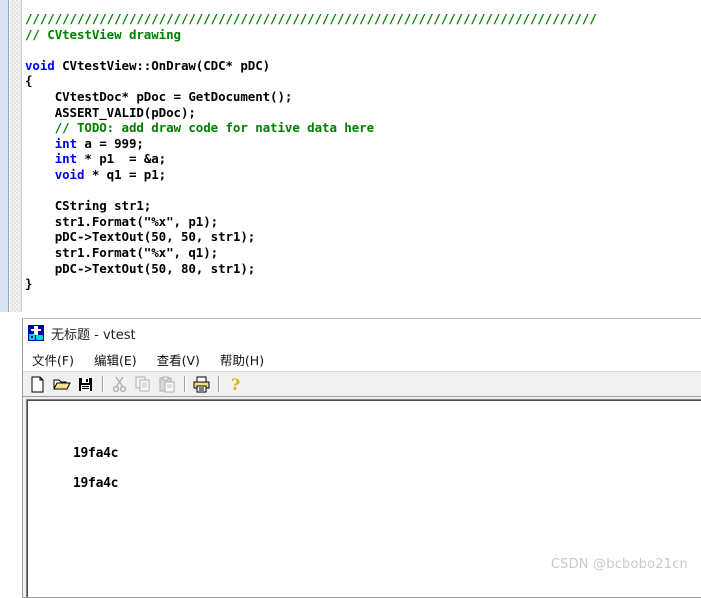 The image size is (701, 598). I want to click on code-token-plain: * q1 = p1;, so click(125, 174).